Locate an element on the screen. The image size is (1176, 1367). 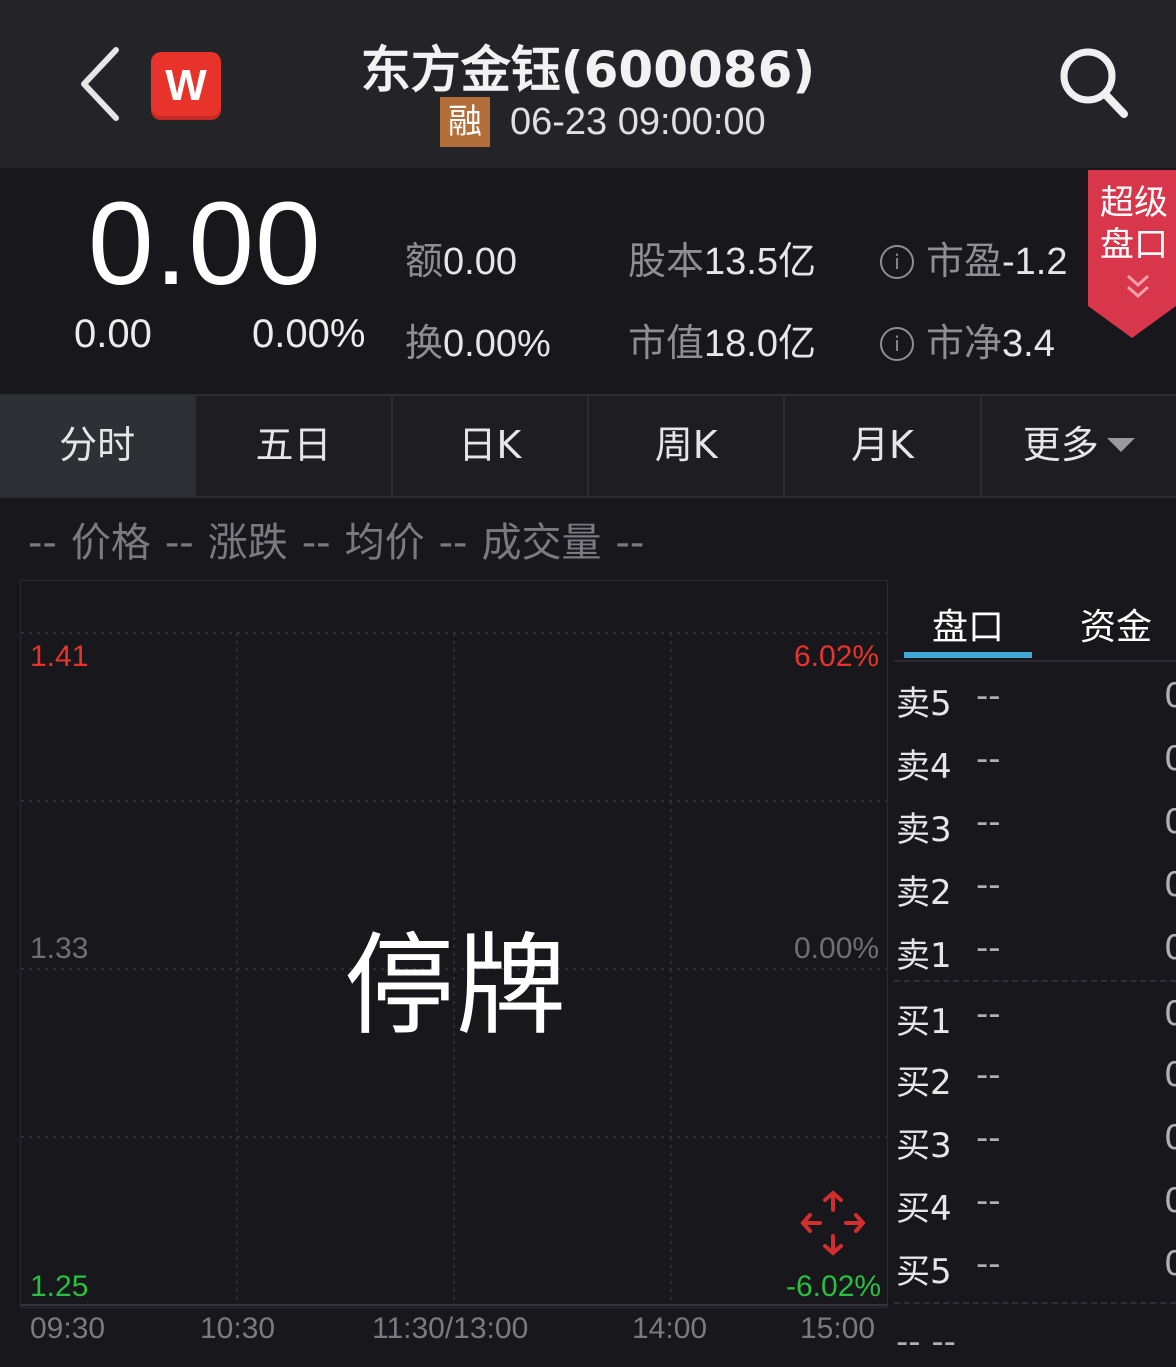
amount-stat: 额0.00 is located at coordinates (461, 257).